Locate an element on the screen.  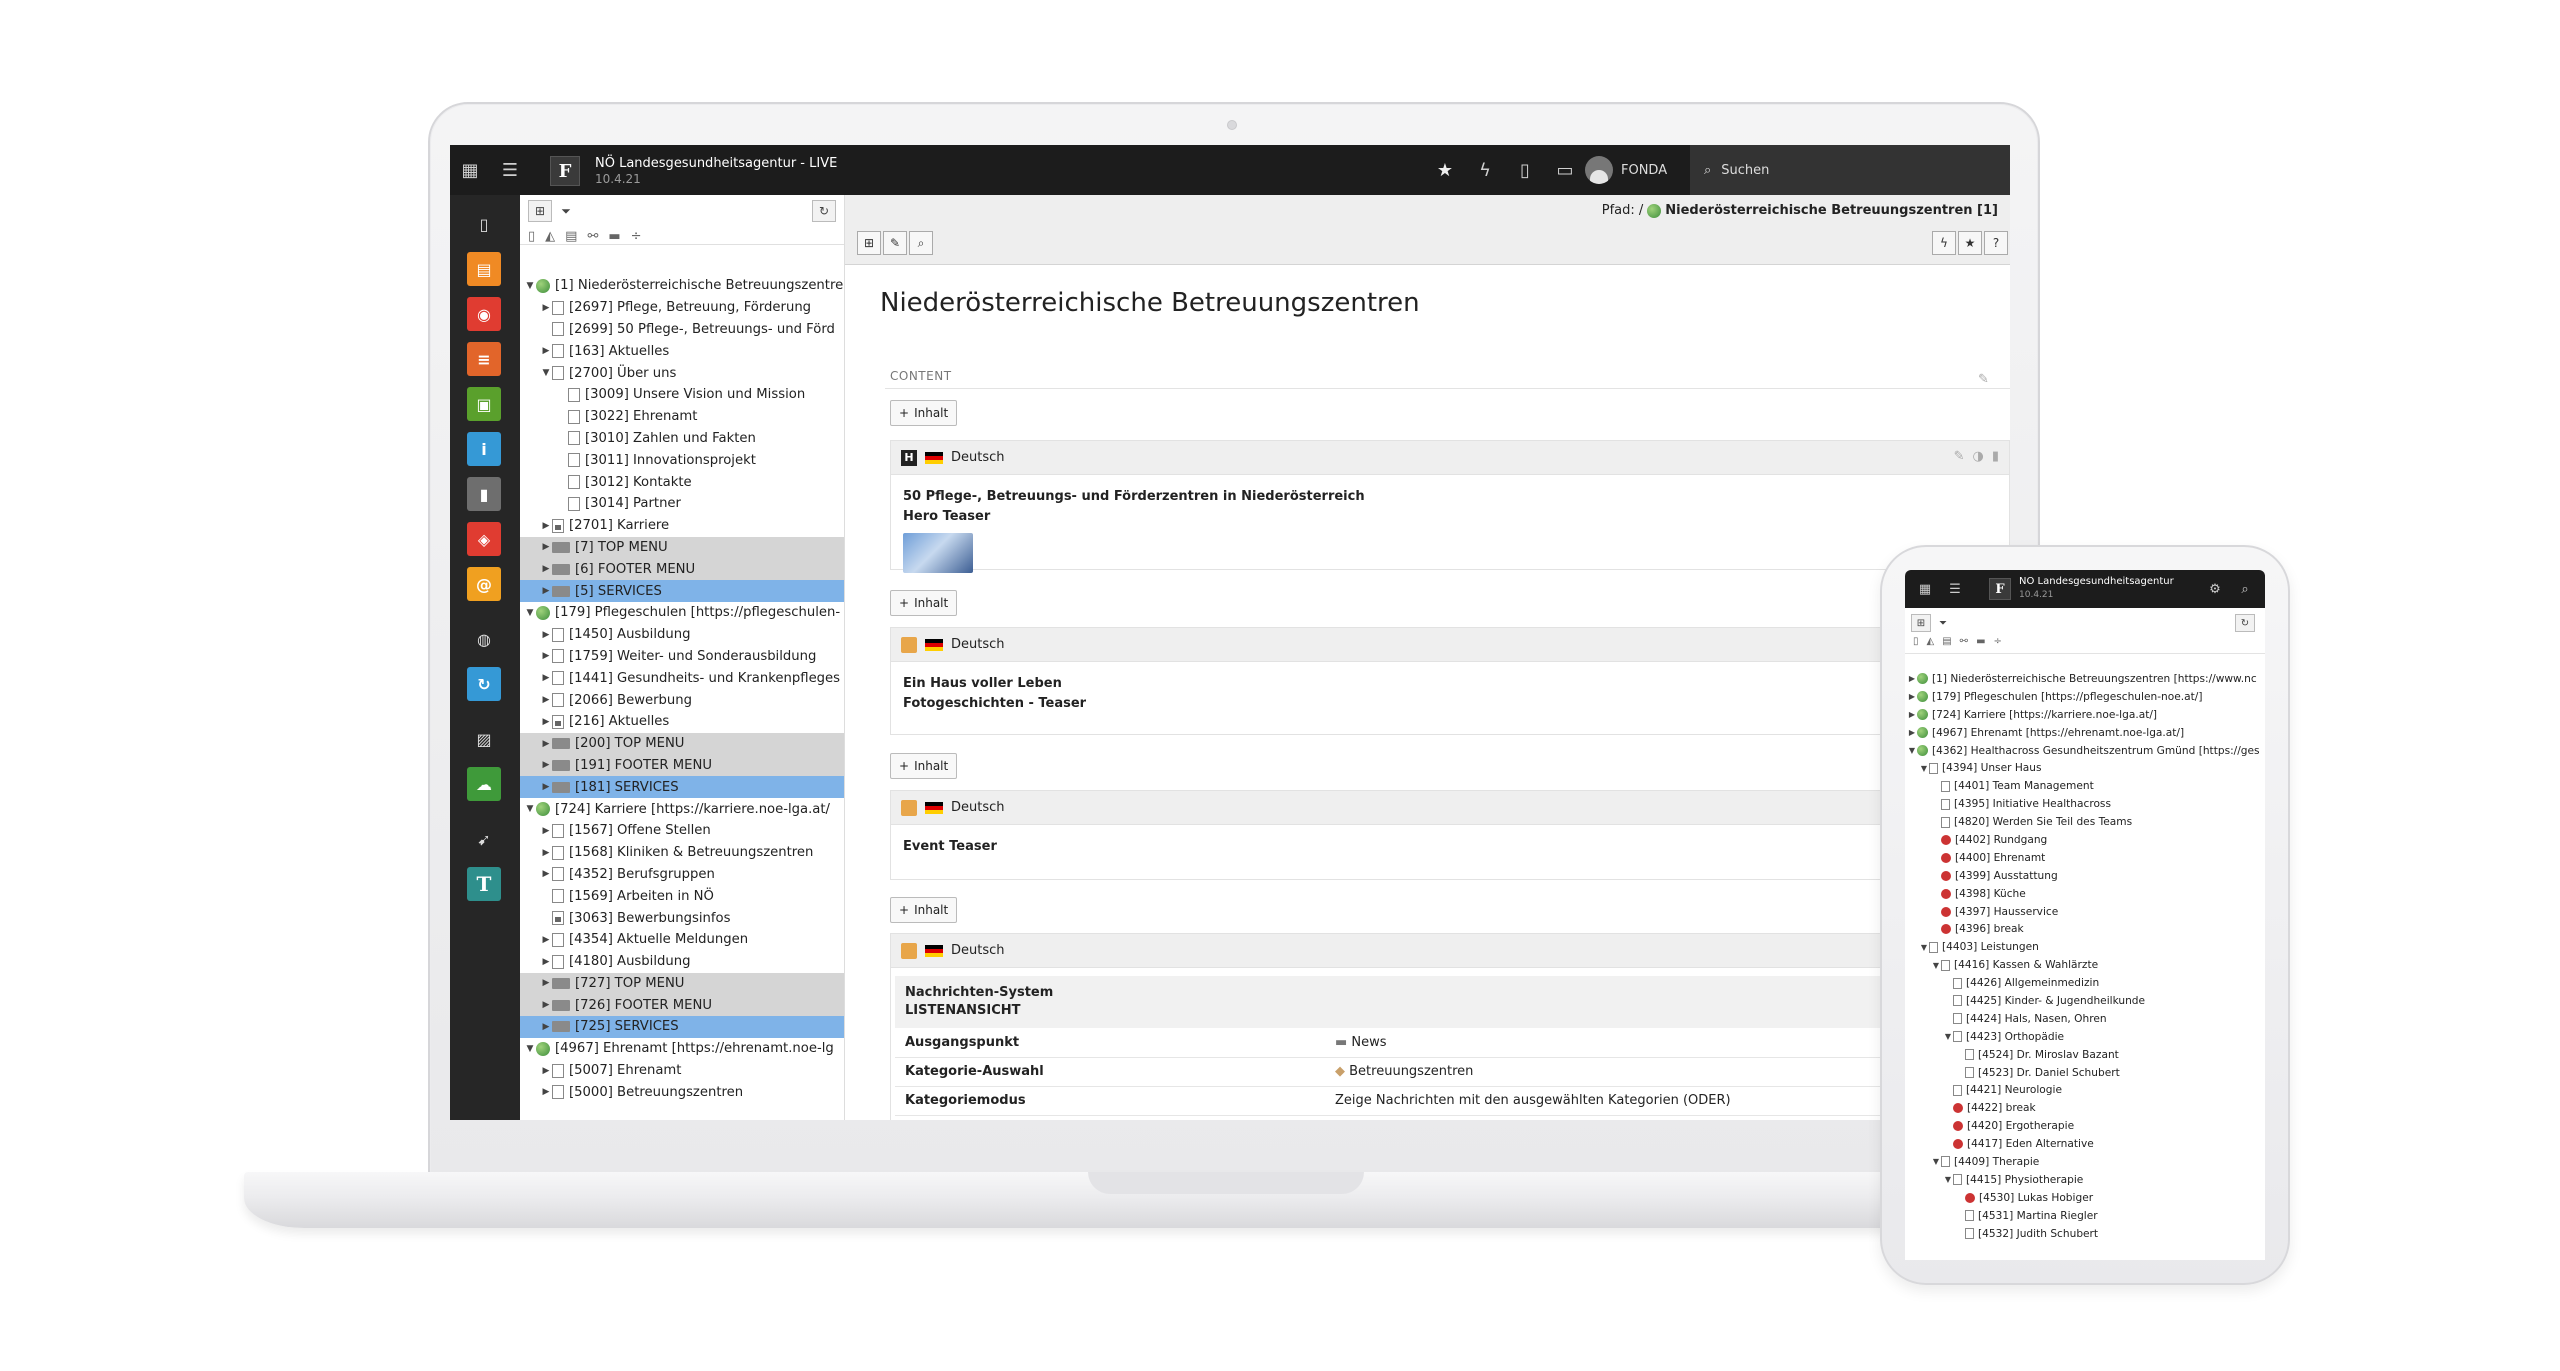
recycler-module-icon: ▮ is located at coordinates (484, 494).